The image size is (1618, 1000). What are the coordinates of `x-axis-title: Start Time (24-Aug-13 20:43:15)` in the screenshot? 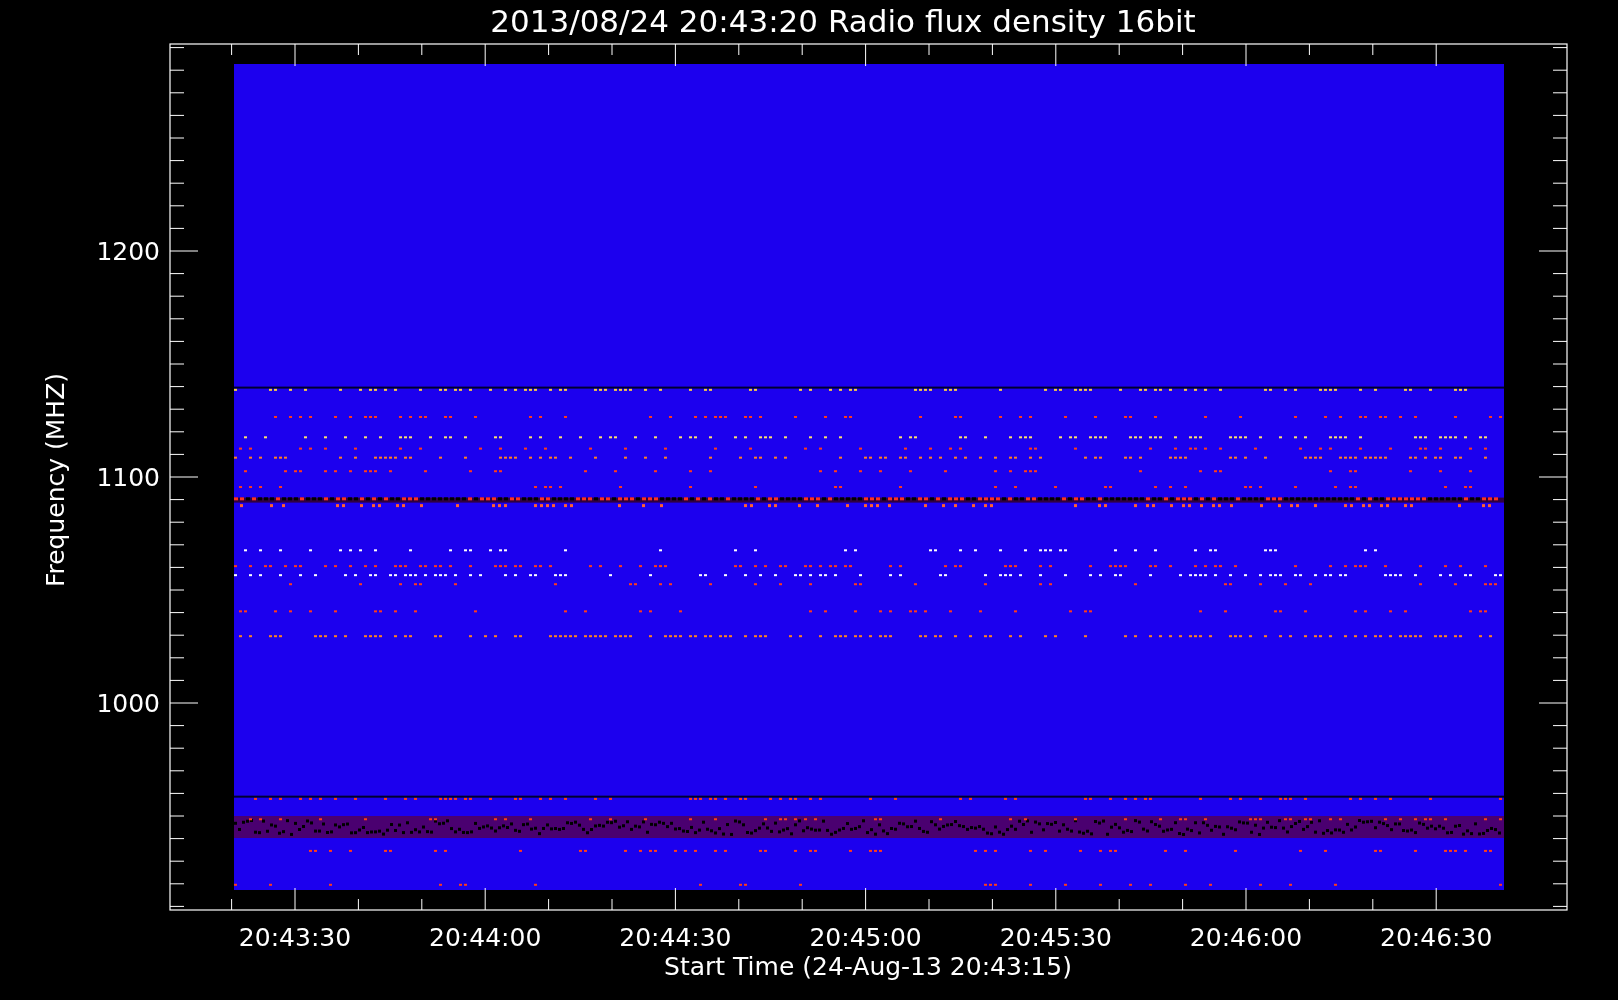 It's located at (868, 966).